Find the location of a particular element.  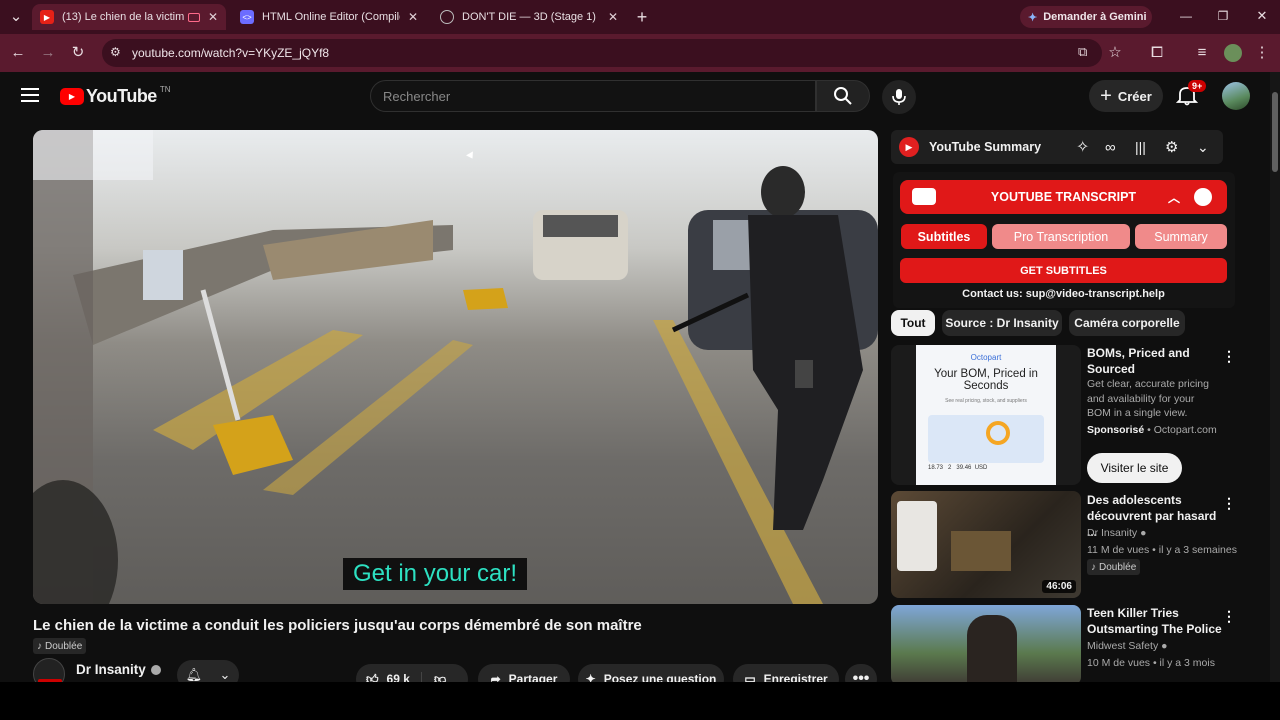

page-scrollbar is located at coordinates (1275, 377).